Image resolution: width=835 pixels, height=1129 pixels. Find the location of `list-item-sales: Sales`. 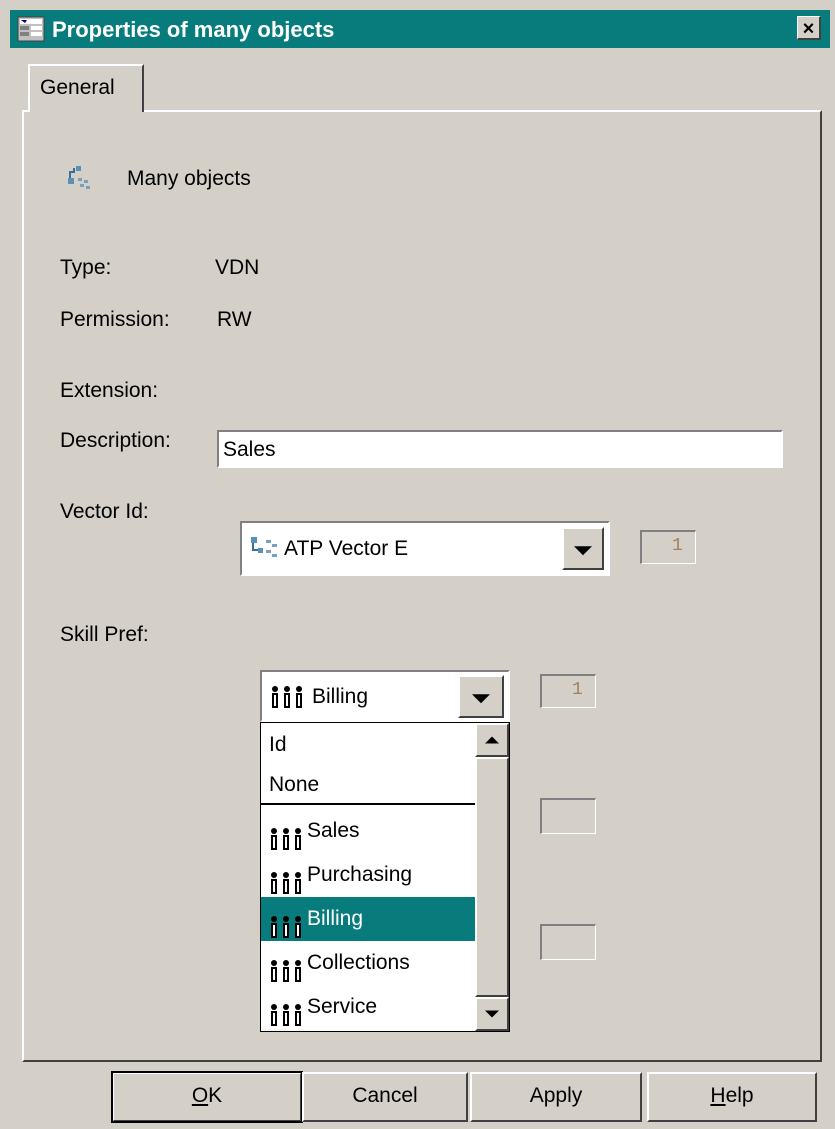

list-item-sales: Sales is located at coordinates (368, 831).